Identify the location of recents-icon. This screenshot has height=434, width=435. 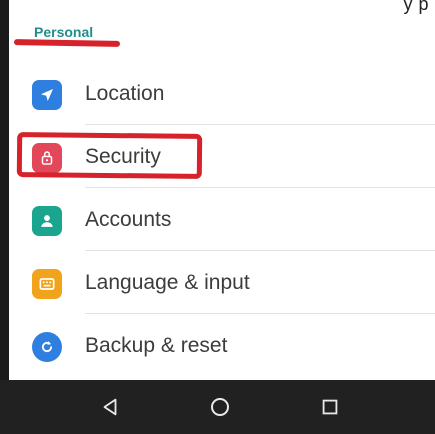
(330, 407).